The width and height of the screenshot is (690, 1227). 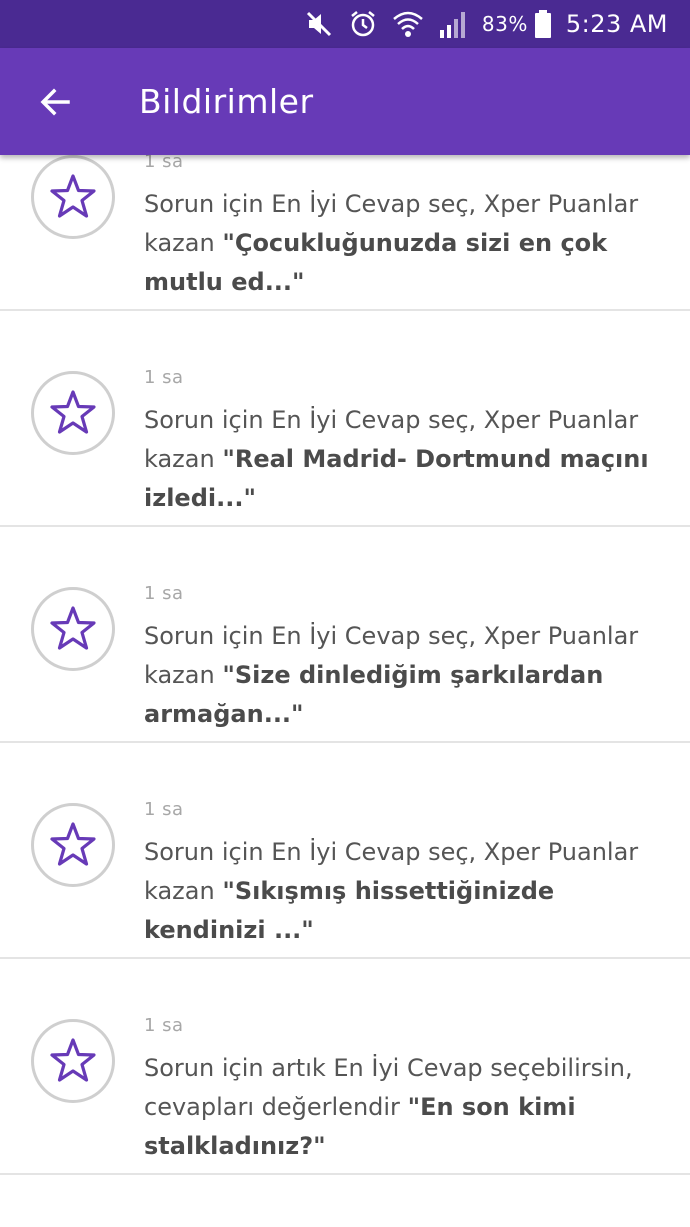 I want to click on back-button, so click(x=55, y=102).